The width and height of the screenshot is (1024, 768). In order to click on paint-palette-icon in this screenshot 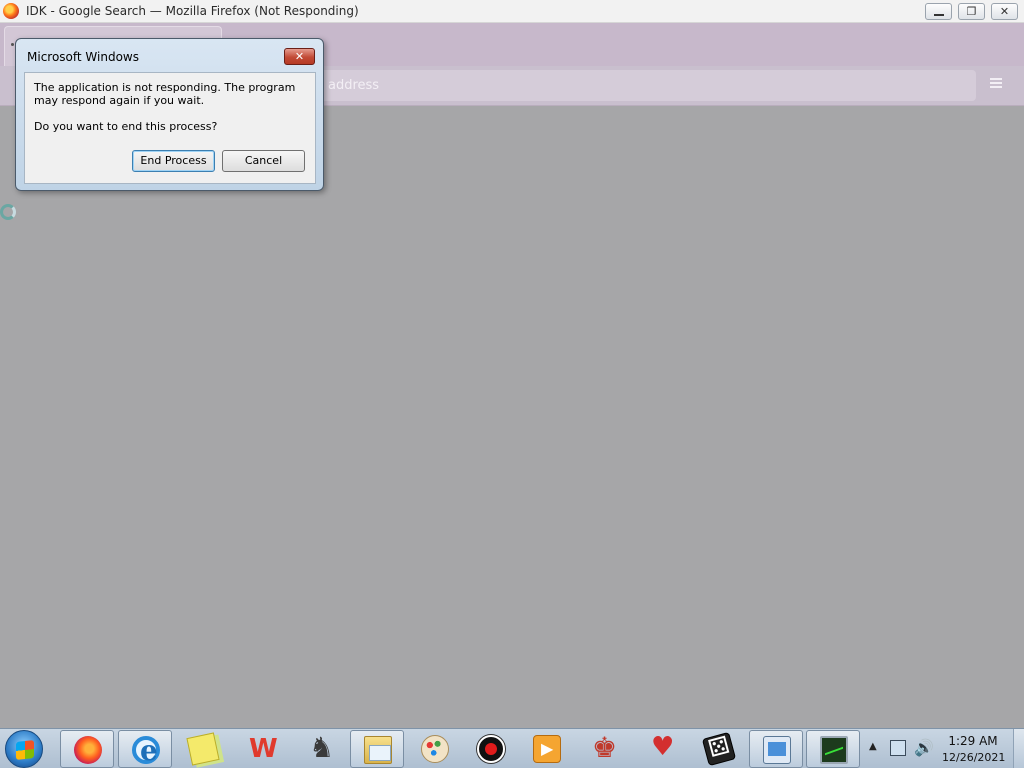, I will do `click(435, 749)`.